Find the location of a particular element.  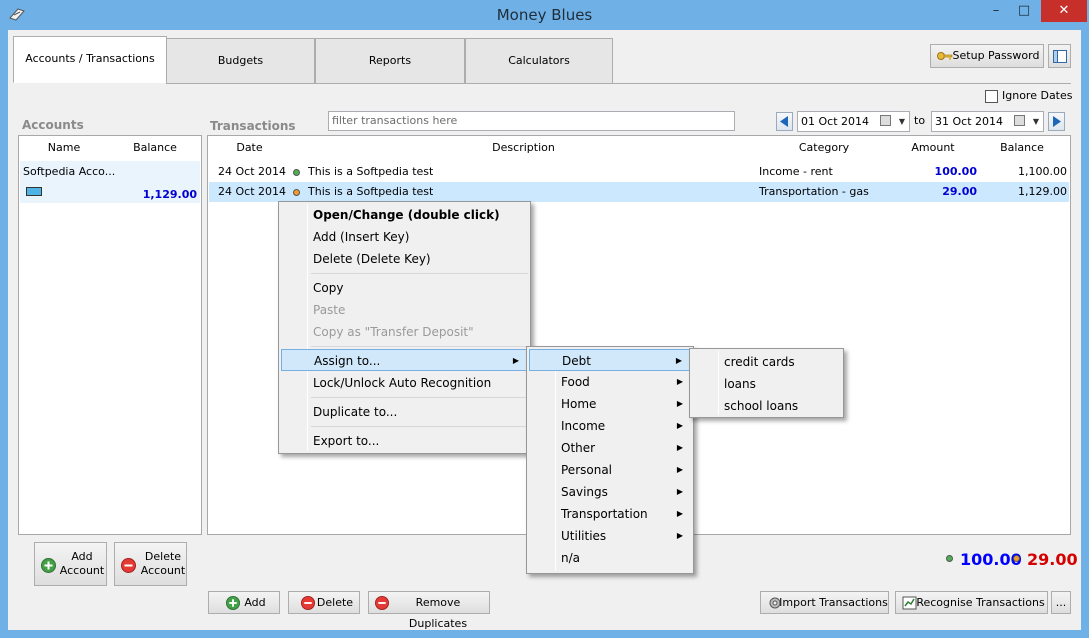

window-title: Money Blues is located at coordinates (544, 15).